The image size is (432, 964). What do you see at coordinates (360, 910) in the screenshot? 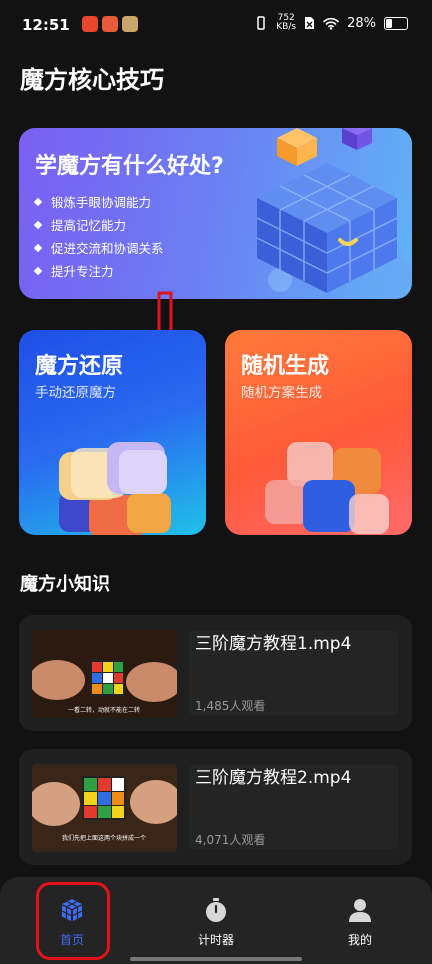
I see `user-icon` at bounding box center [360, 910].